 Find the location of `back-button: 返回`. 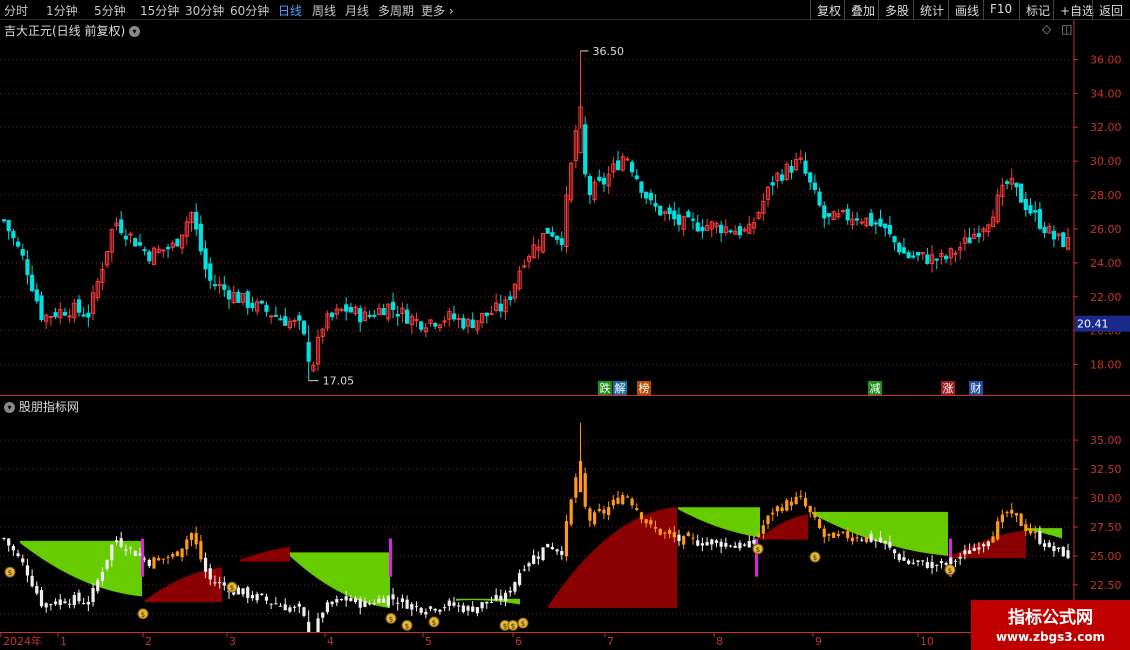

back-button: 返回 is located at coordinates (1110, 10).